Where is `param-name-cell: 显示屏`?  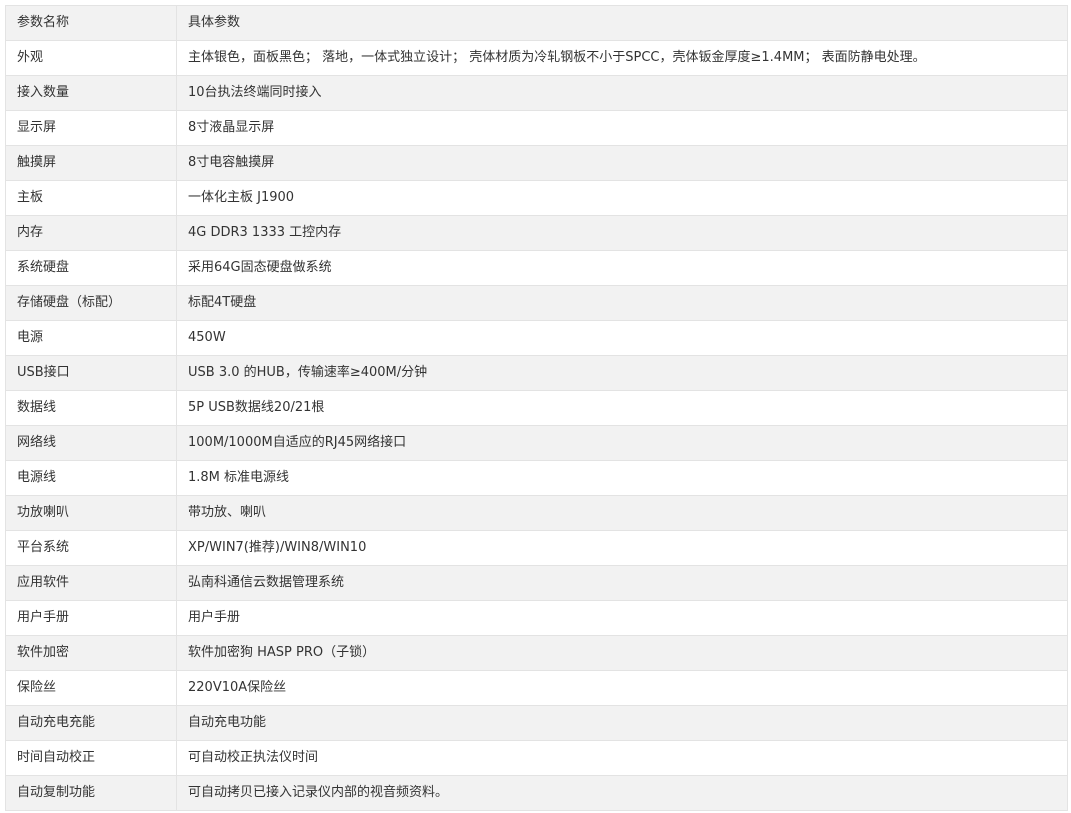
param-name-cell: 显示屏 is located at coordinates (91, 128).